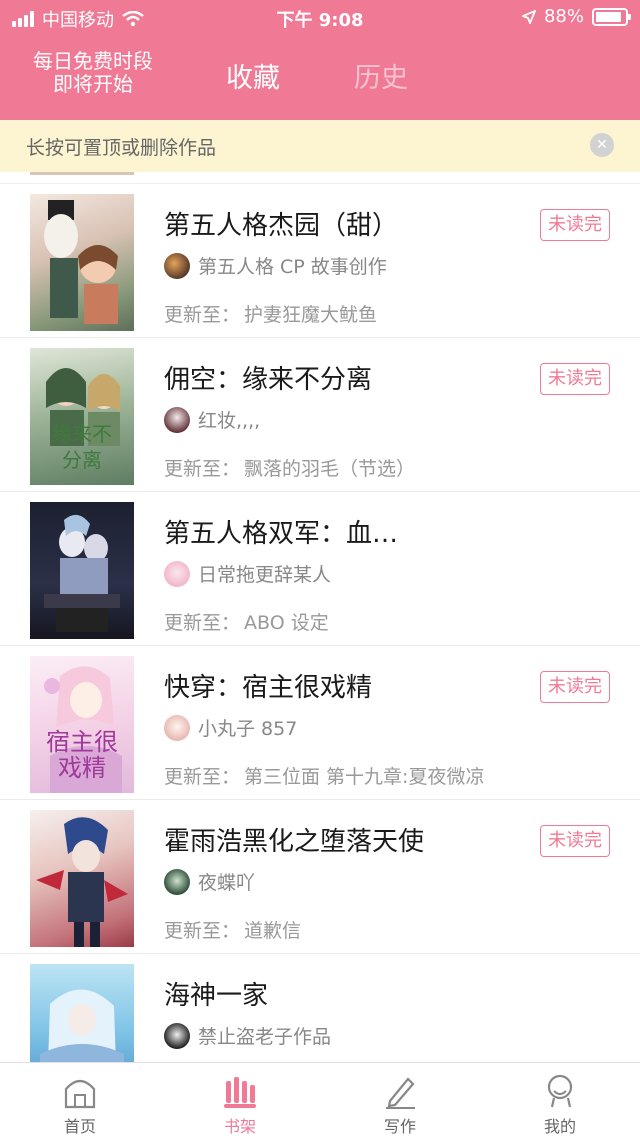 The width and height of the screenshot is (640, 1139). What do you see at coordinates (82, 755) in the screenshot?
I see `cover-text: 宿主很戏精` at bounding box center [82, 755].